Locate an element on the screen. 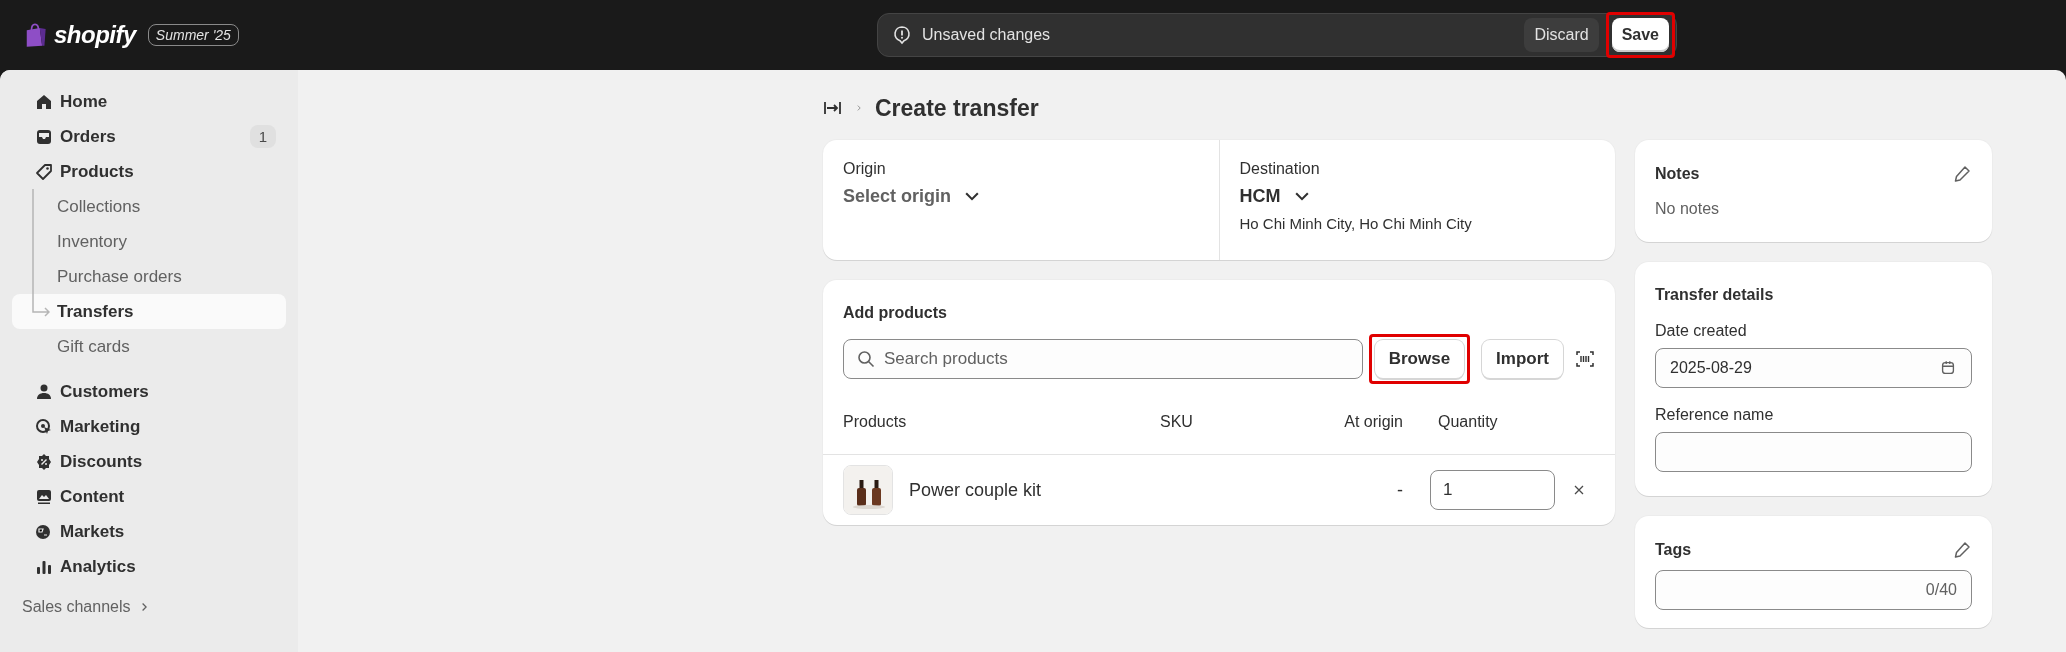 This screenshot has height=652, width=2066. card-title: Notes is located at coordinates (1677, 174).